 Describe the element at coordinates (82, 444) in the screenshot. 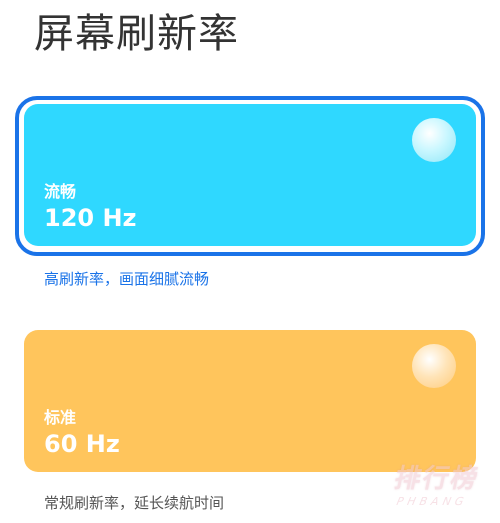

I see `option-value: 60 Hz` at that location.